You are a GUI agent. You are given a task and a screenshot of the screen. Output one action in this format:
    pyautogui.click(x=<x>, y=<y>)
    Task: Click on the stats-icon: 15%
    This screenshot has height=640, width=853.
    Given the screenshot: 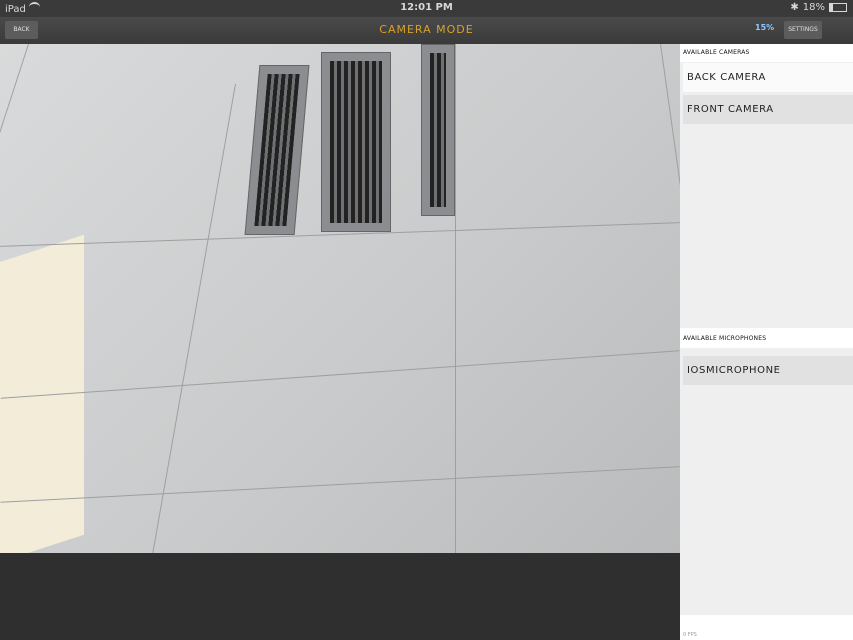 What is the action you would take?
    pyautogui.click(x=764, y=30)
    